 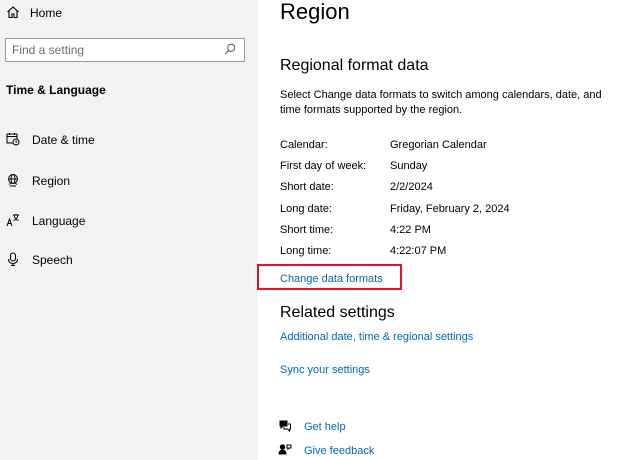 What do you see at coordinates (354, 65) in the screenshot?
I see `regional-format-heading: Regional format data` at bounding box center [354, 65].